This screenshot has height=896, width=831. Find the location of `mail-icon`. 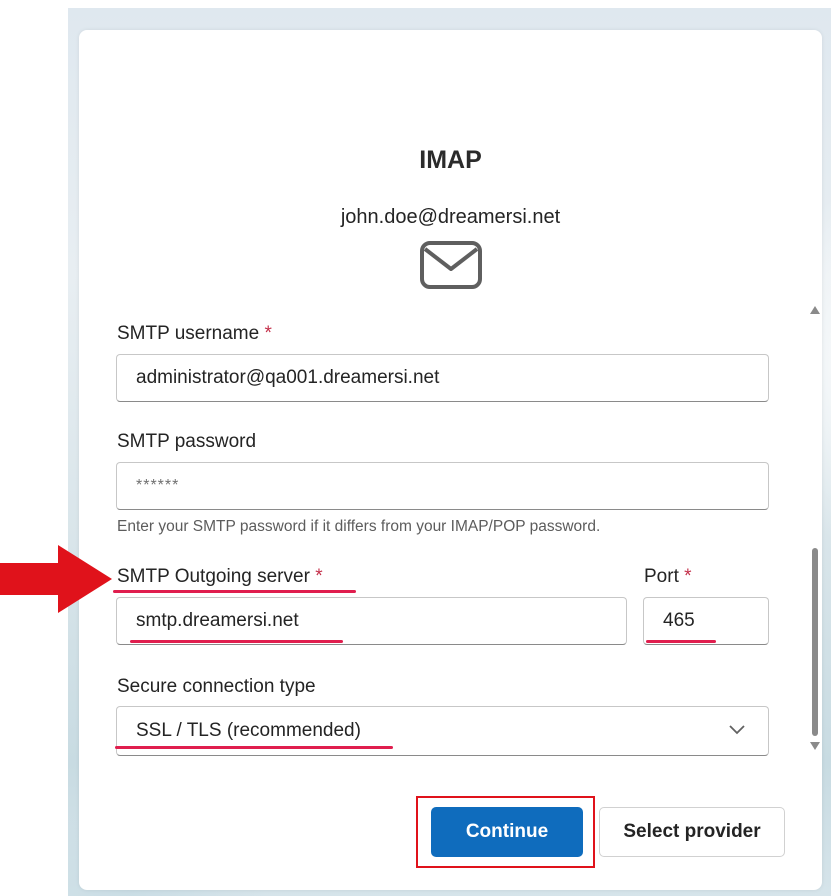

mail-icon is located at coordinates (451, 265).